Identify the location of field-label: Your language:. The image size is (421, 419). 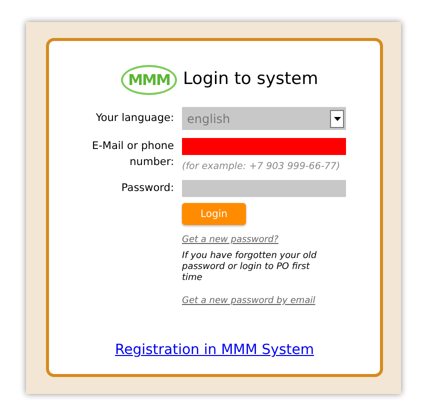
(134, 118).